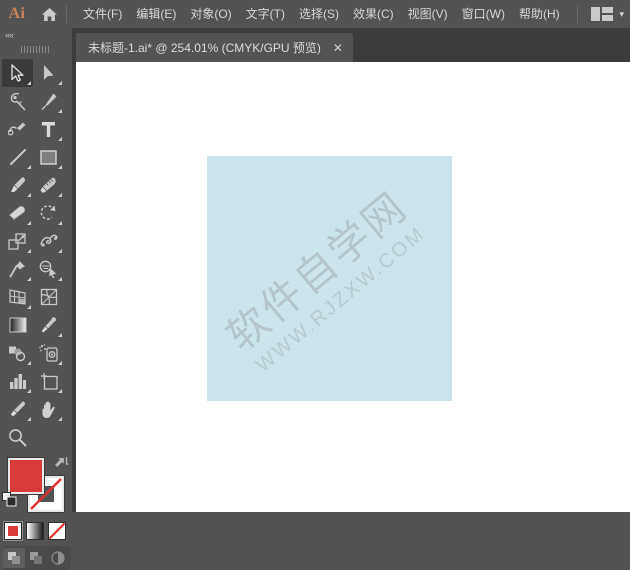  Describe the element at coordinates (17, 325) in the screenshot. I see `gradient-tool` at that location.